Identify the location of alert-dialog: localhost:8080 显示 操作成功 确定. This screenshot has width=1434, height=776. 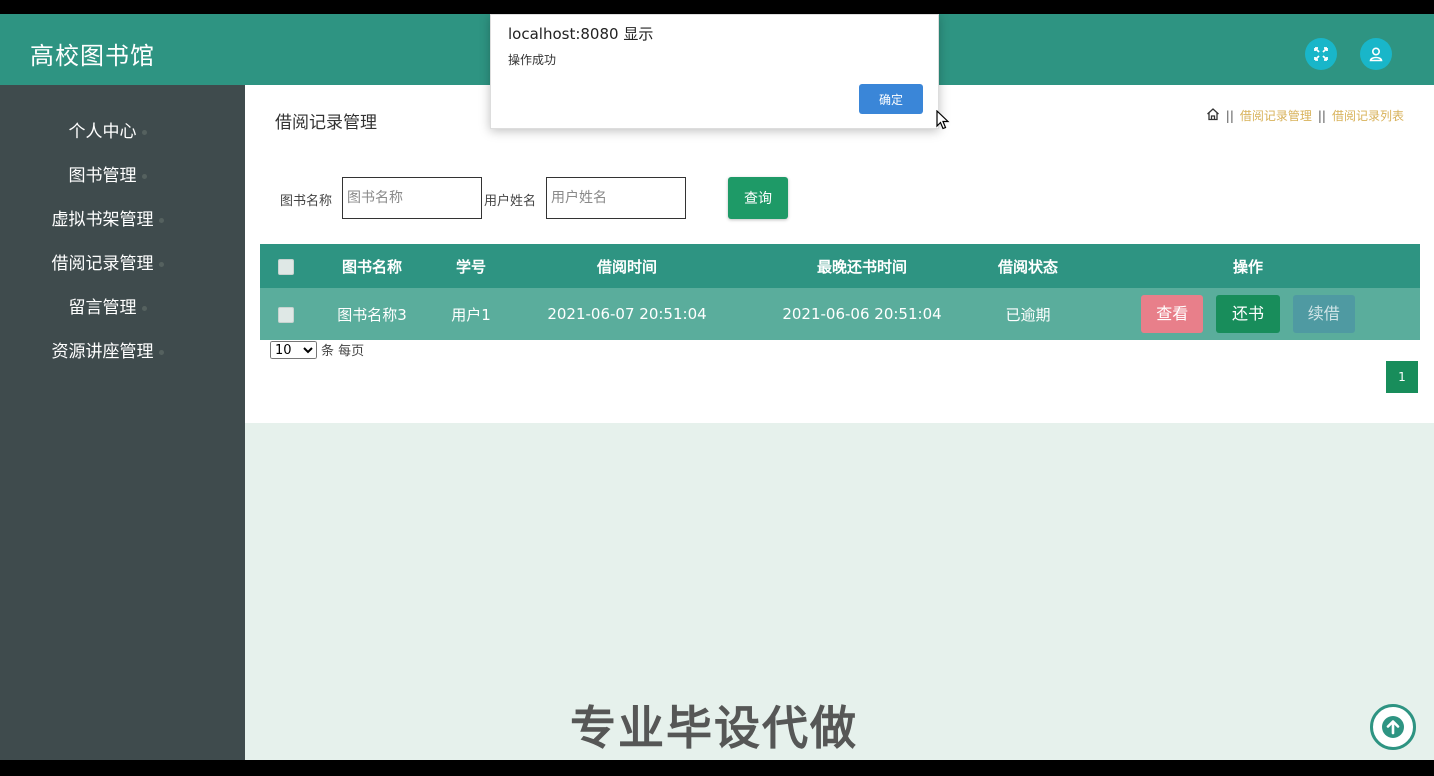
(714, 71).